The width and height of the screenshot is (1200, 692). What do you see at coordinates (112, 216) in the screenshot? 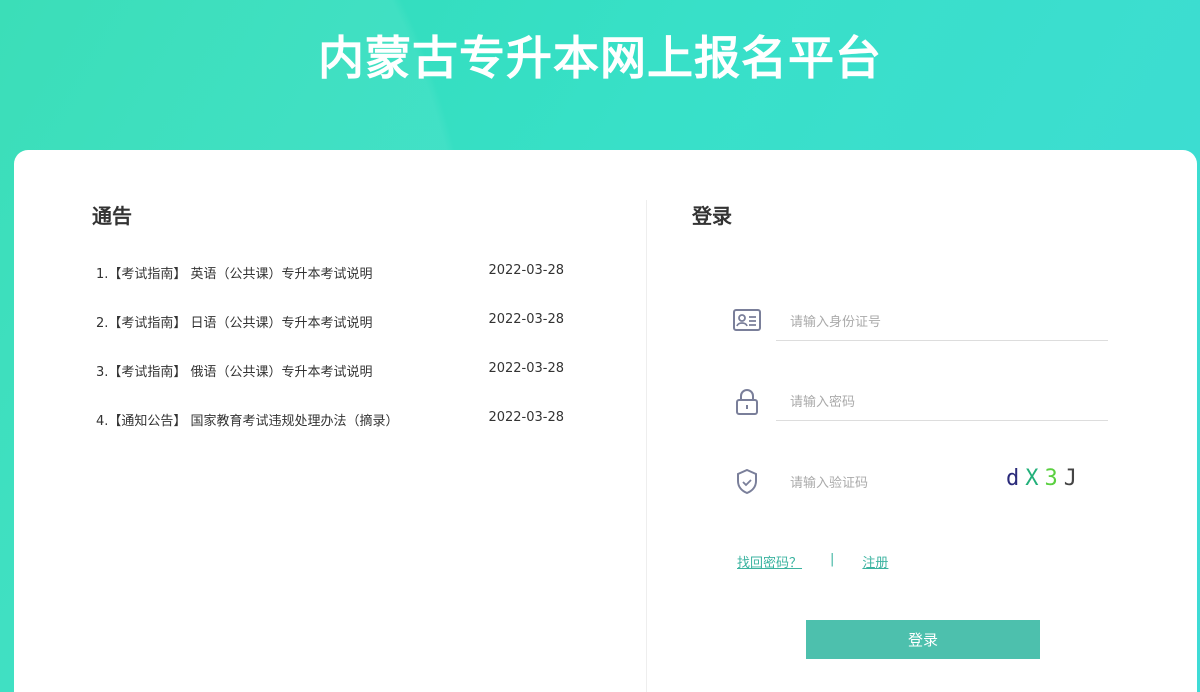
I see `notice-heading: 通告` at bounding box center [112, 216].